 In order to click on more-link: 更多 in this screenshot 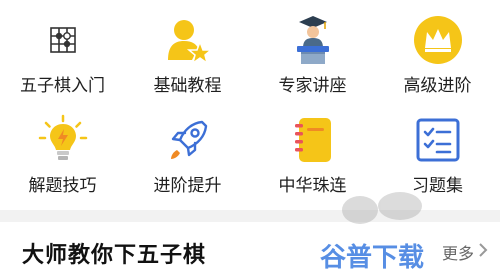, I will do `click(465, 252)`.